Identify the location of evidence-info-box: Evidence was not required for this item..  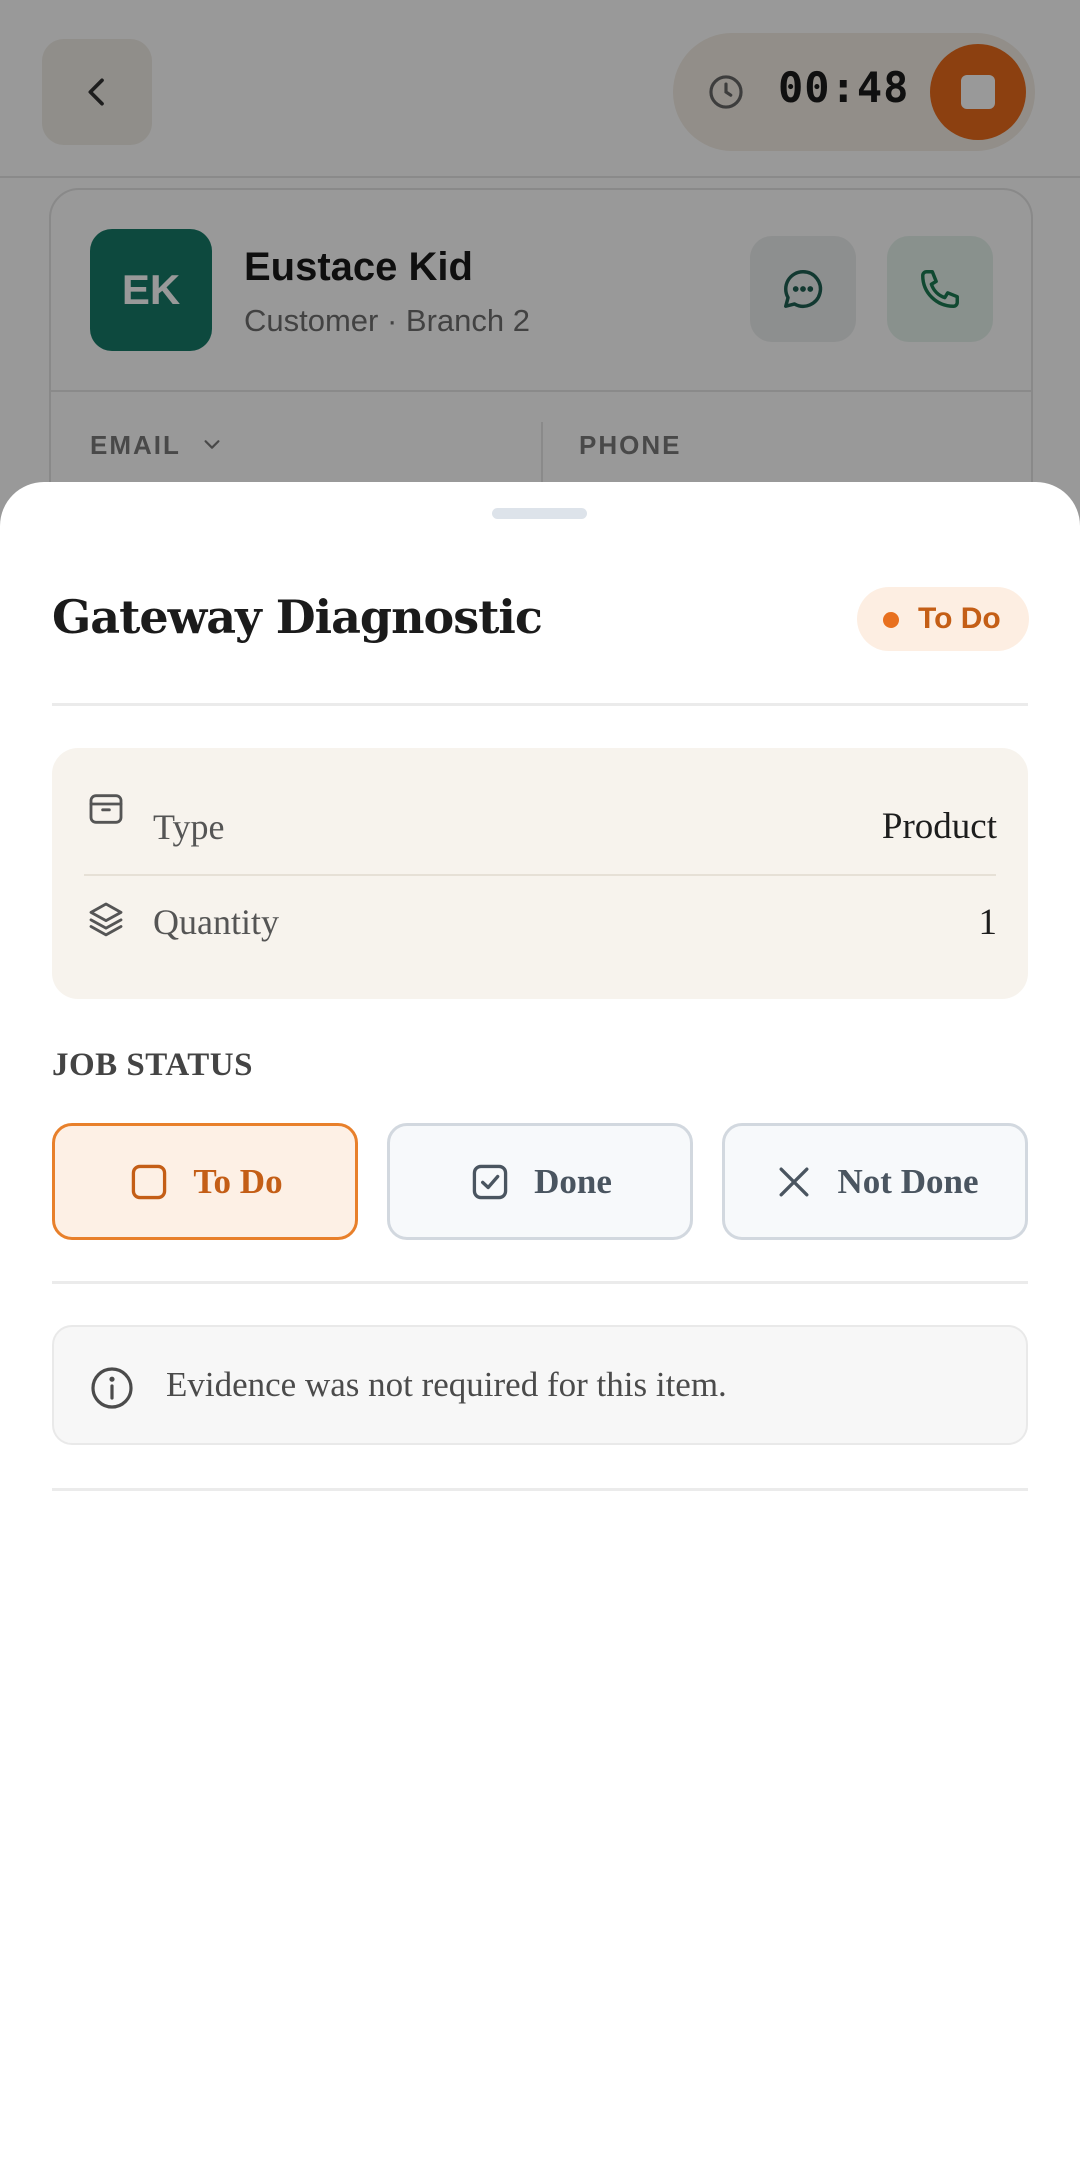
(540, 1385).